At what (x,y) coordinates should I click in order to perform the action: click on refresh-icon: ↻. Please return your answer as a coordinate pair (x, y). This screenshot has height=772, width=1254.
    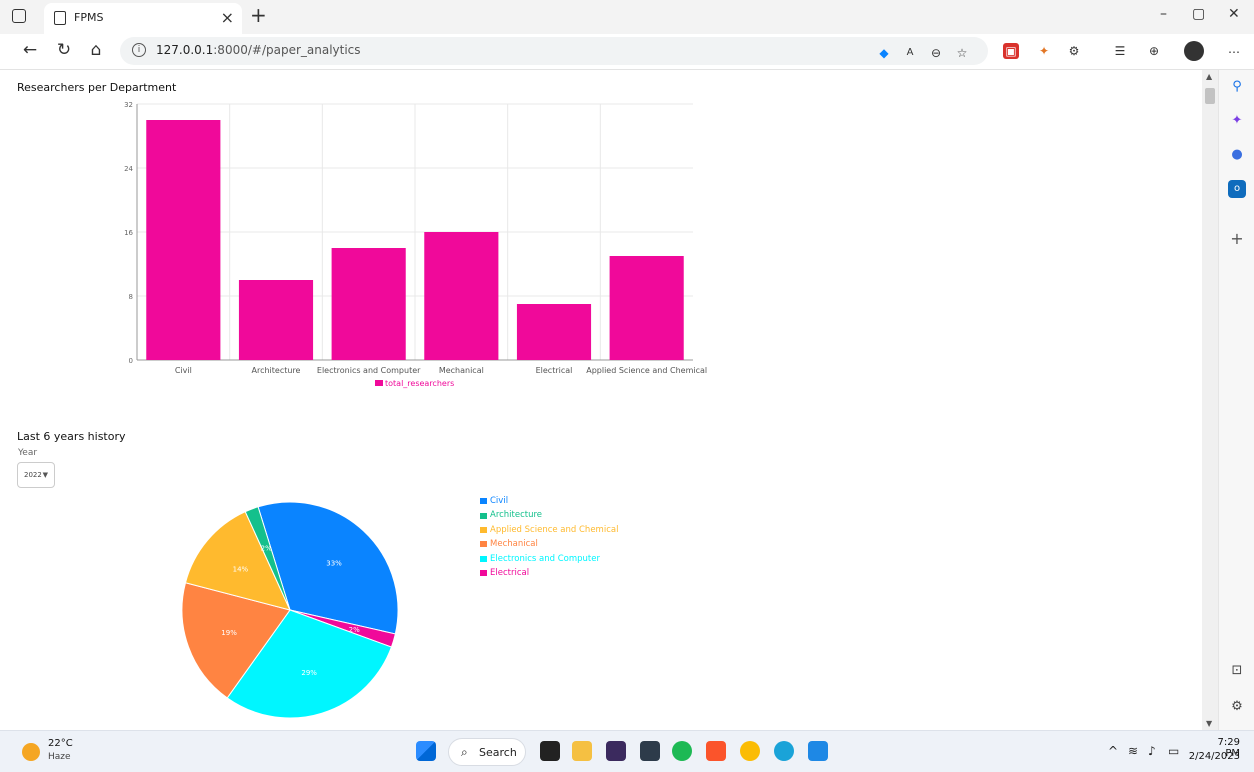
    Looking at the image, I should click on (64, 50).